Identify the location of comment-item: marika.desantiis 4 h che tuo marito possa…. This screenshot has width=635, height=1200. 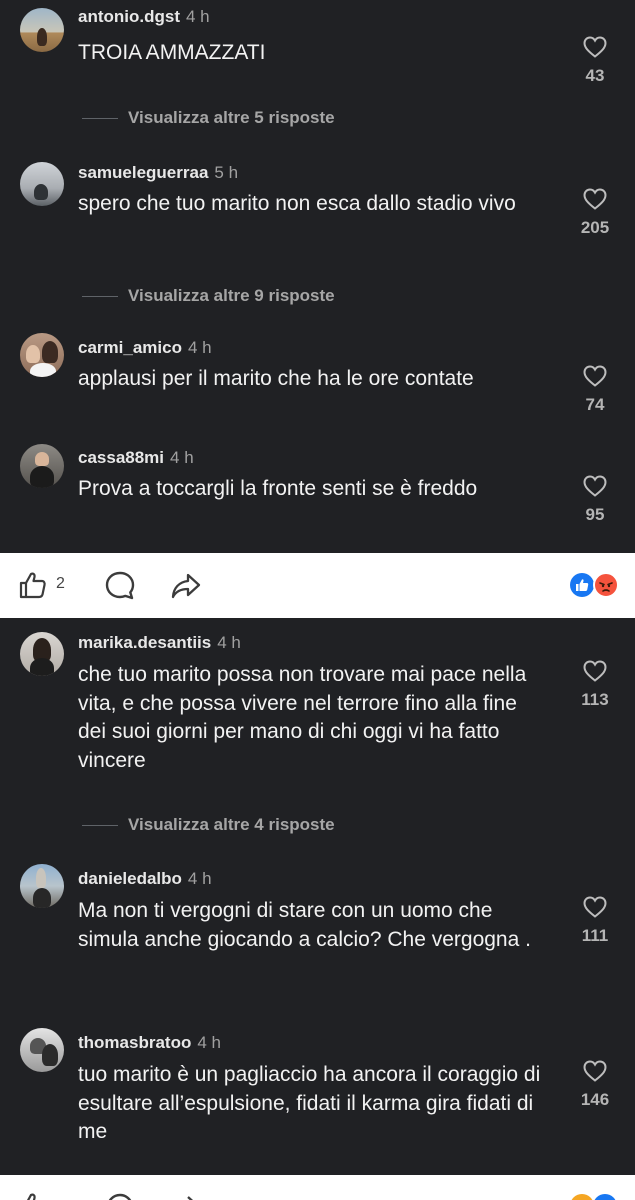
(317, 717).